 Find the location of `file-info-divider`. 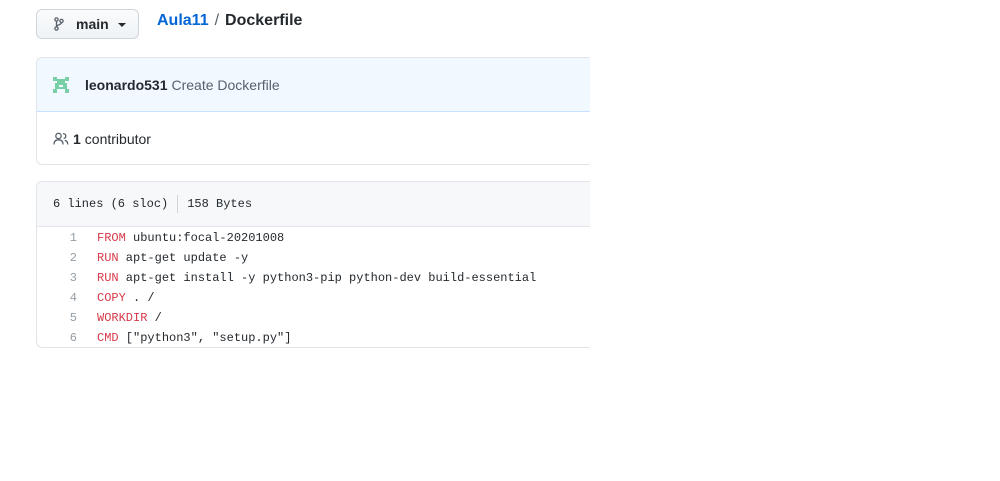

file-info-divider is located at coordinates (178, 204).